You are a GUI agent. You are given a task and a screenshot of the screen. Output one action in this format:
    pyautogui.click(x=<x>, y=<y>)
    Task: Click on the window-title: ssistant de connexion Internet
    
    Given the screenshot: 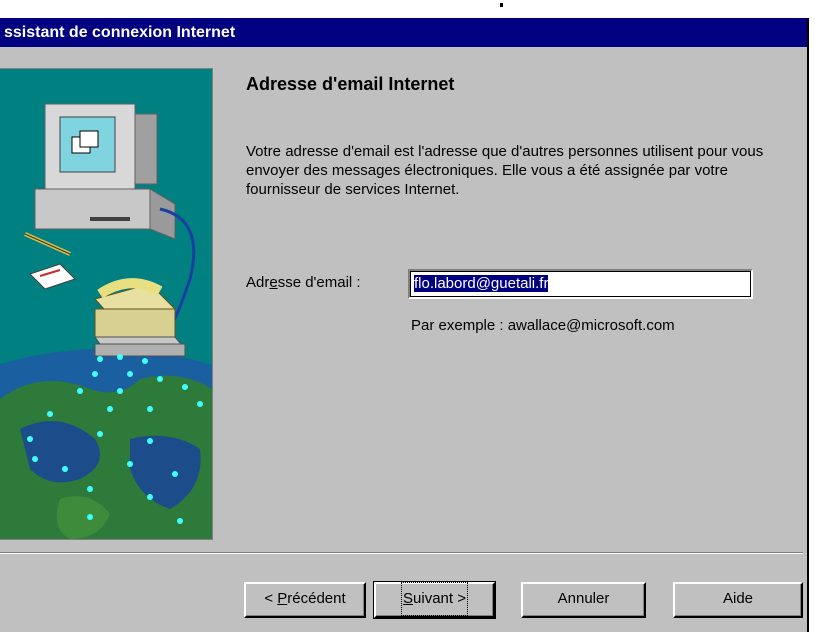 What is the action you would take?
    pyautogui.click(x=120, y=32)
    